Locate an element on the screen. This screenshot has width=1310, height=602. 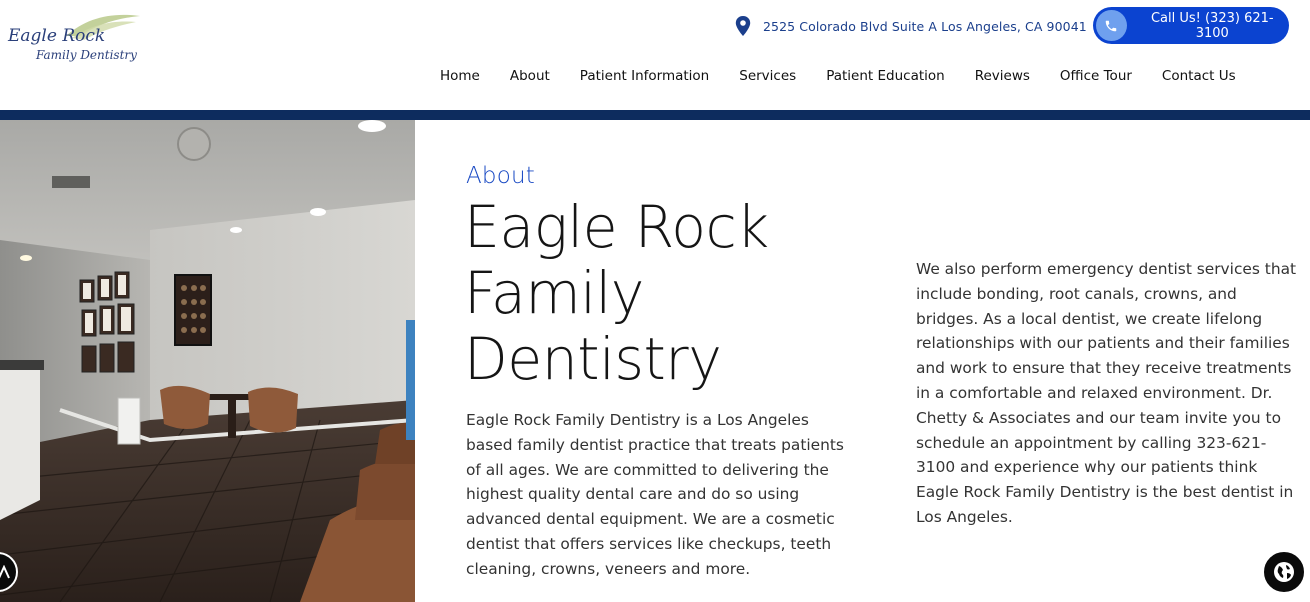
phone-icon is located at coordinates (1111, 25).